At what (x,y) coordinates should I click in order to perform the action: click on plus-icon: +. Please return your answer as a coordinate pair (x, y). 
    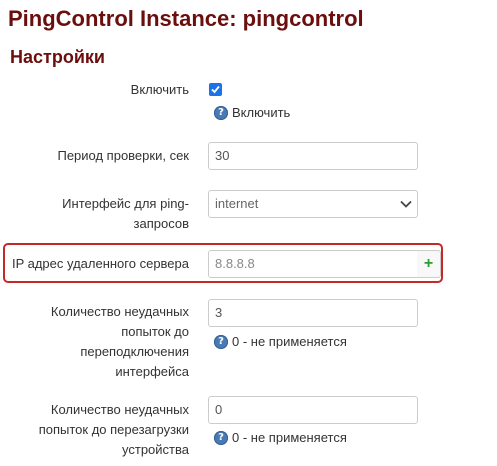
    Looking at the image, I should click on (428, 263).